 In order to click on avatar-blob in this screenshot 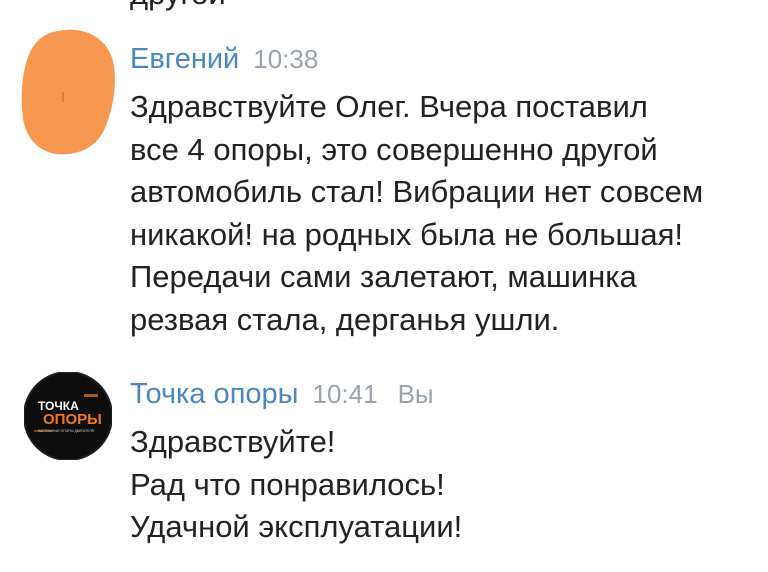, I will do `click(68, 92)`.